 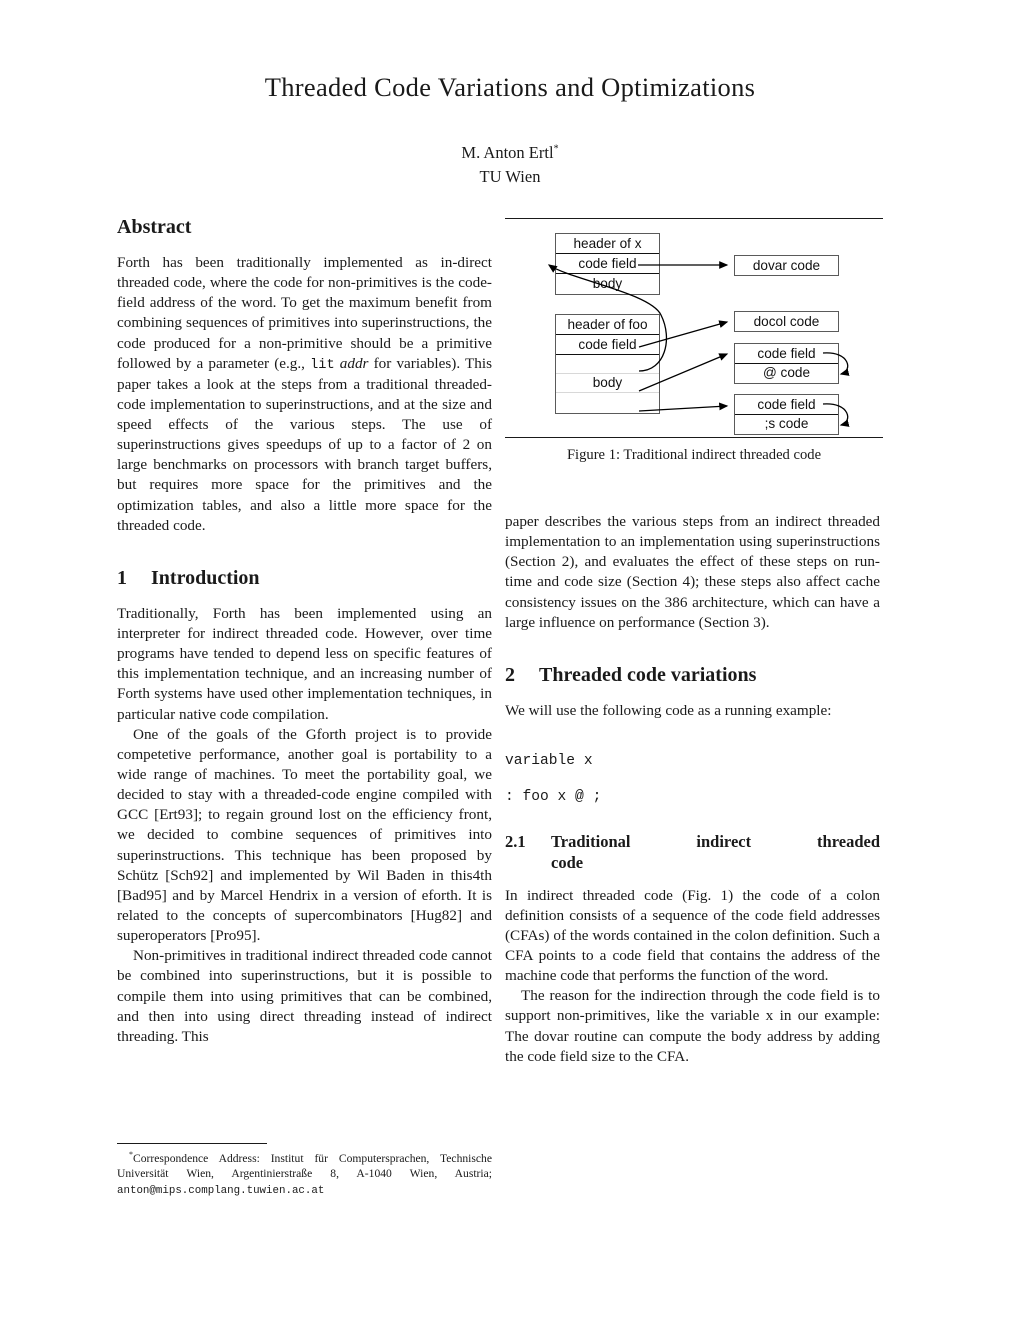 What do you see at coordinates (515, 841) in the screenshot?
I see `section-2-1-number: 2.1` at bounding box center [515, 841].